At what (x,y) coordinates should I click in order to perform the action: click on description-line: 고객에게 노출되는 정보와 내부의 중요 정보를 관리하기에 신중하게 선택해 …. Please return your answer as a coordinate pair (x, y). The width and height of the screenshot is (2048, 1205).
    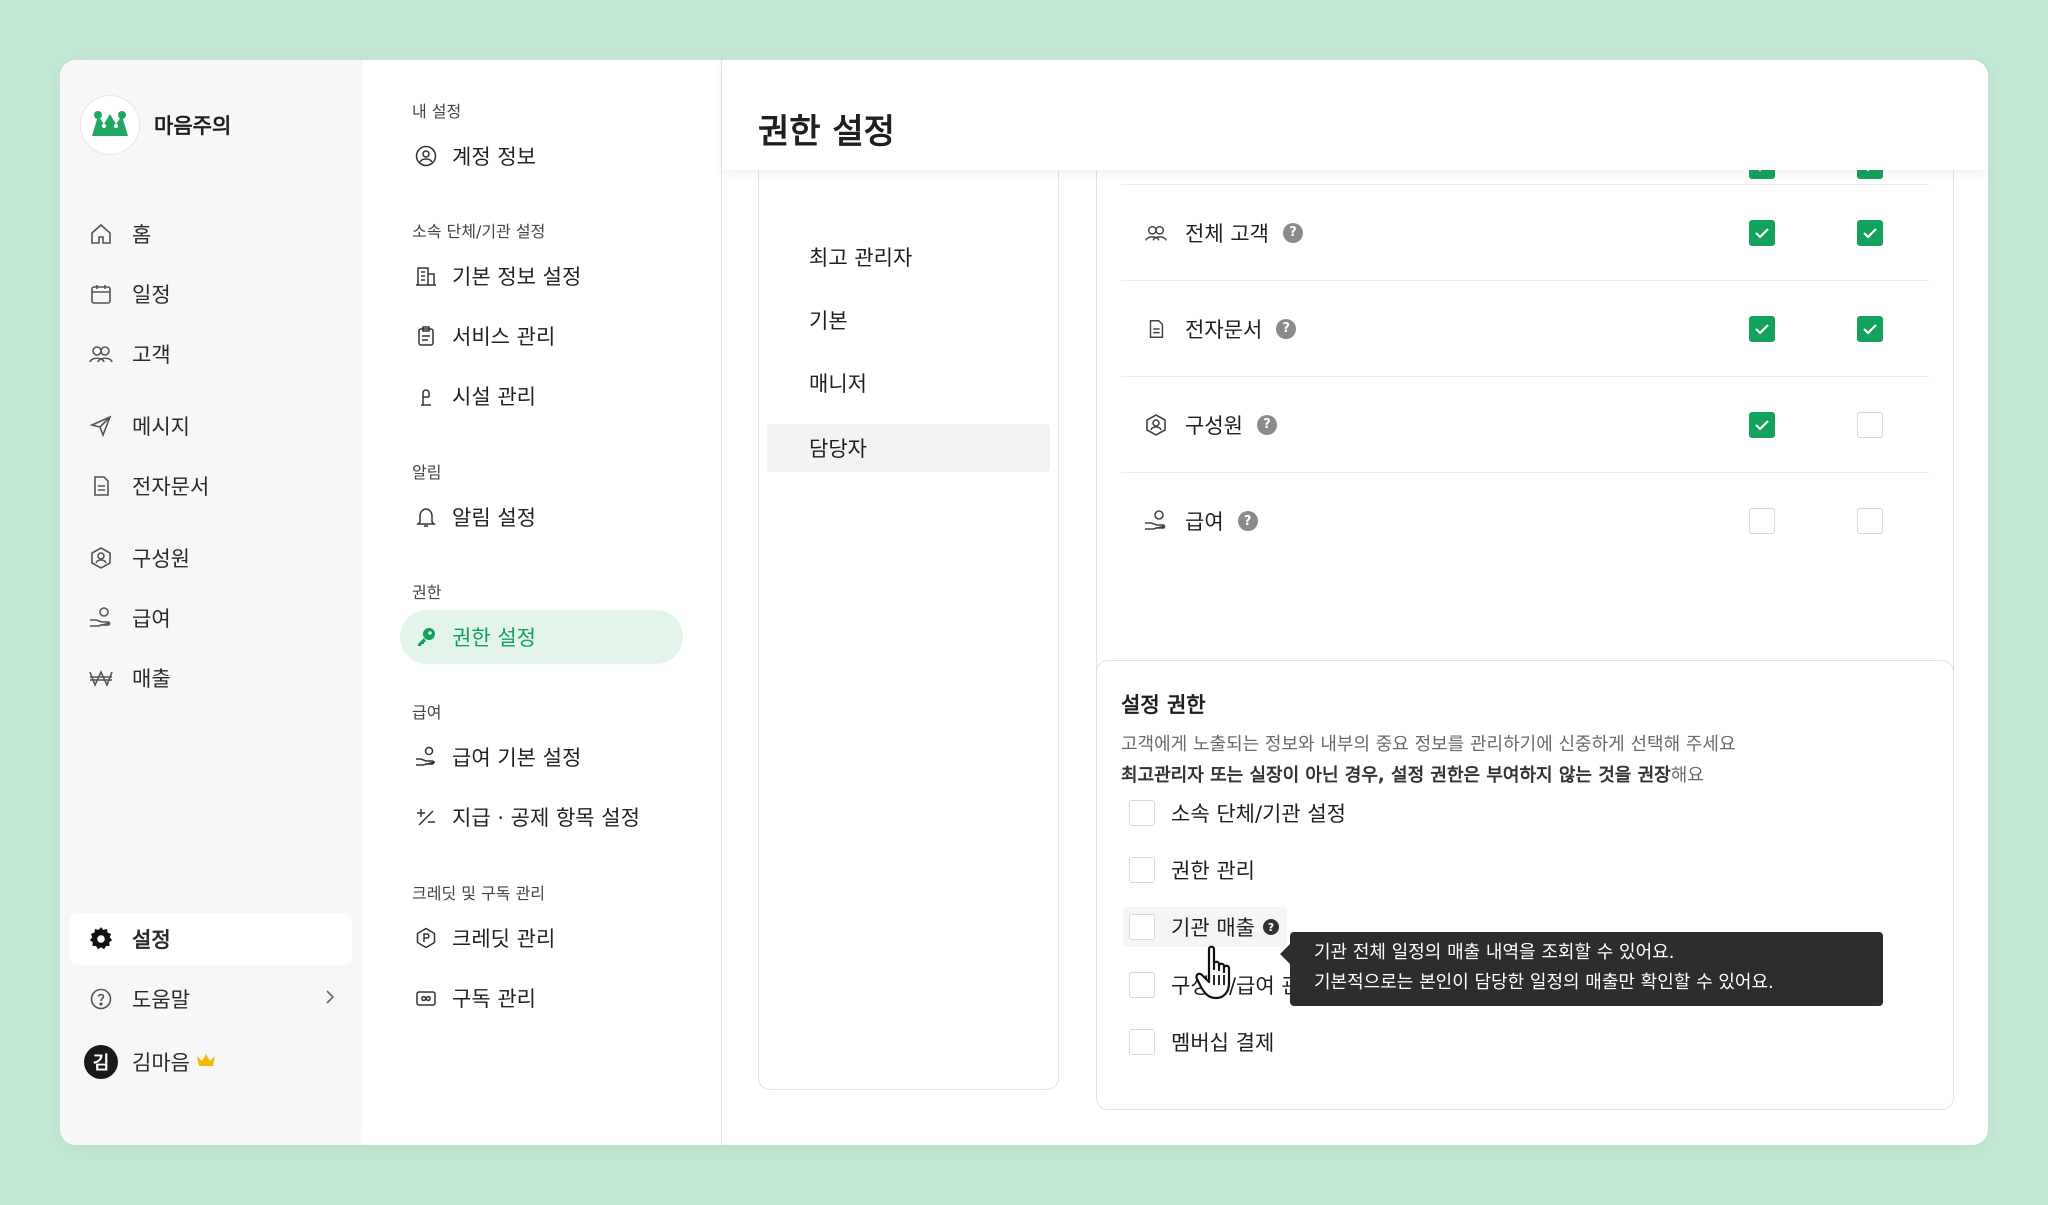
    Looking at the image, I should click on (1428, 744).